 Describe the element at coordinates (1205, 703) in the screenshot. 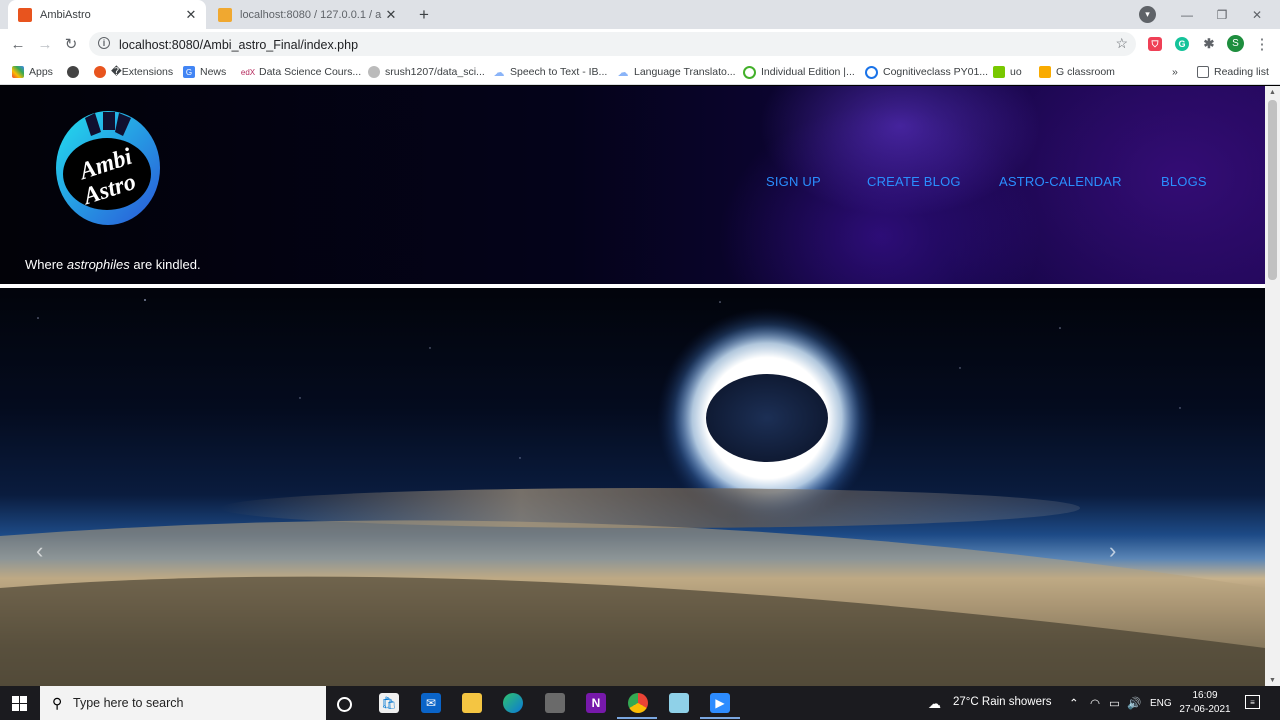

I see `taskbar-clock: 16:09 27-06-2021` at that location.